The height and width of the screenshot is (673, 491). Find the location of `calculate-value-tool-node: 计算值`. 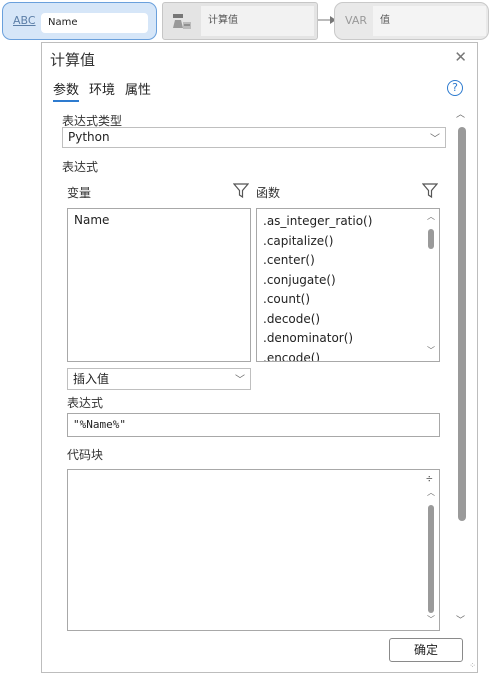

calculate-value-tool-node: 计算值 is located at coordinates (240, 21).